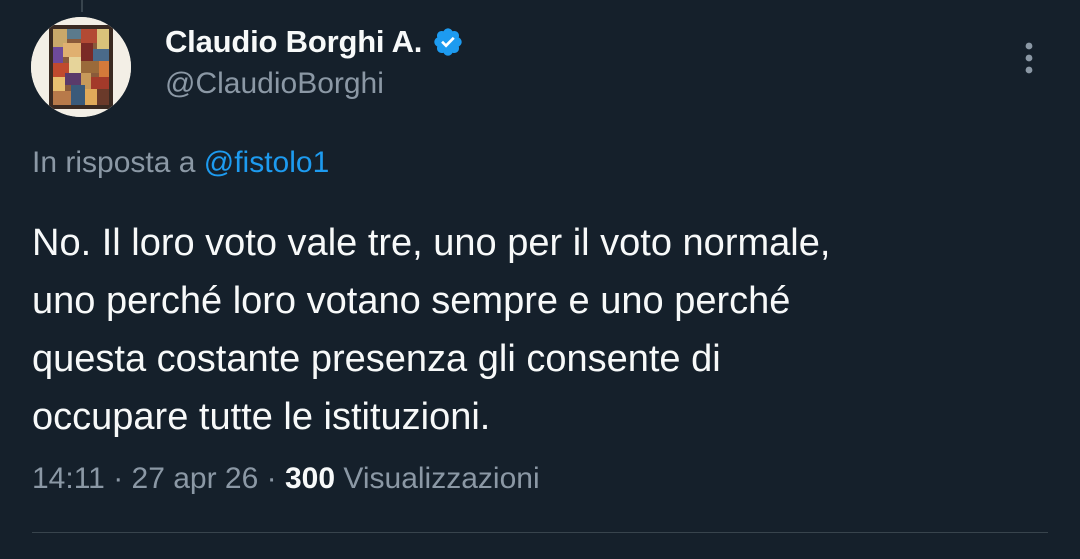 The width and height of the screenshot is (1080, 559). What do you see at coordinates (448, 42) in the screenshot?
I see `verified-badge-icon` at bounding box center [448, 42].